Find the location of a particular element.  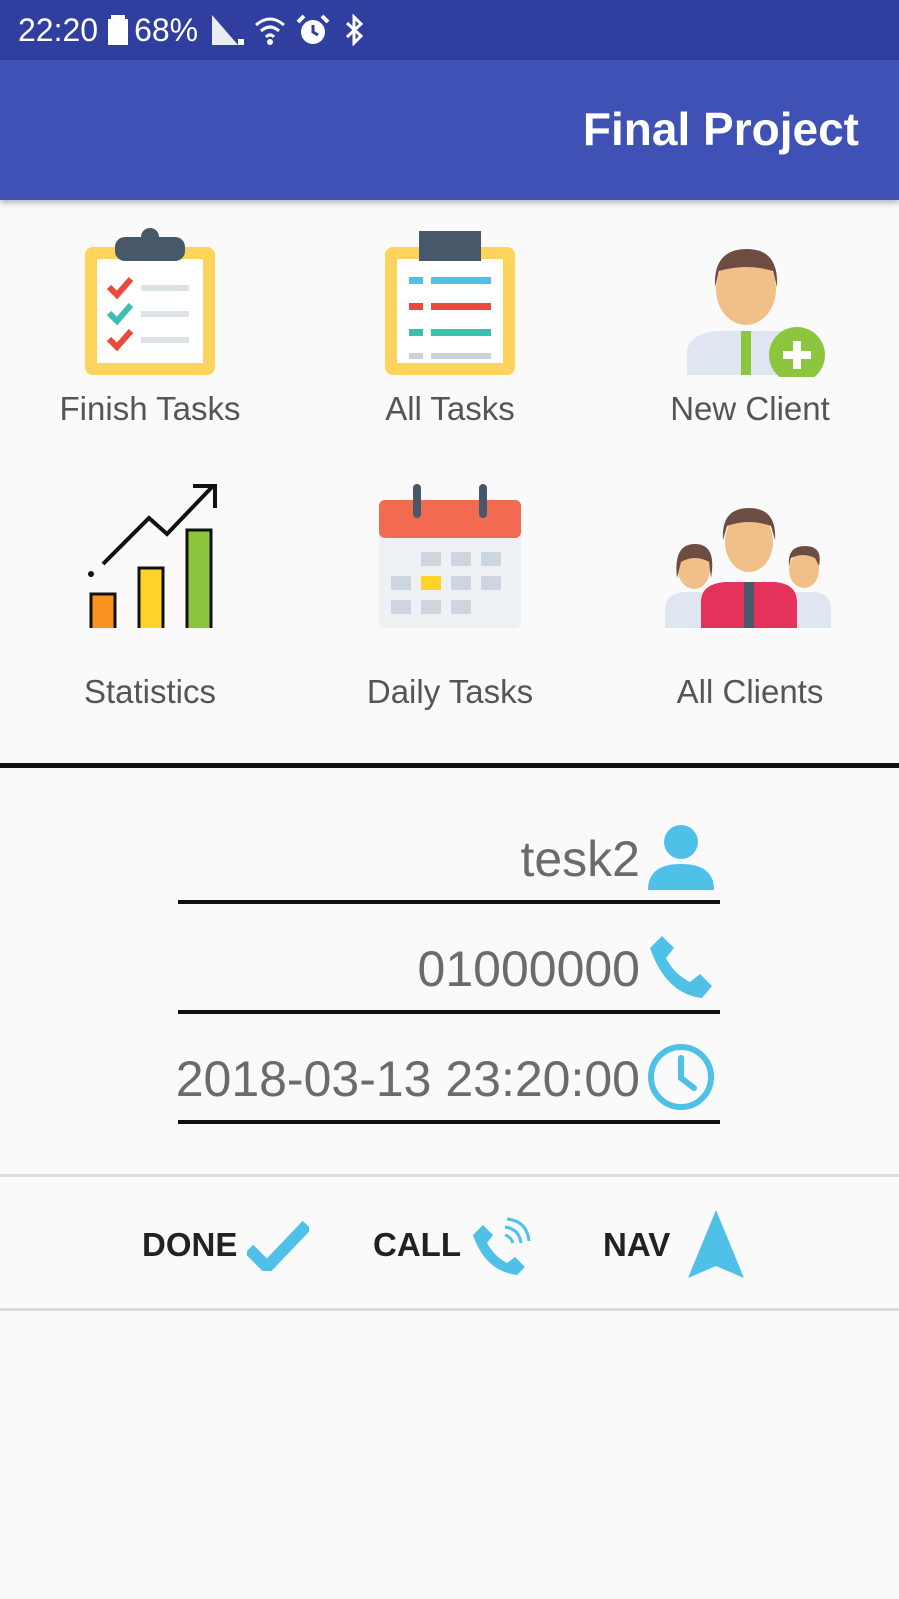

person-icon is located at coordinates (681, 857).